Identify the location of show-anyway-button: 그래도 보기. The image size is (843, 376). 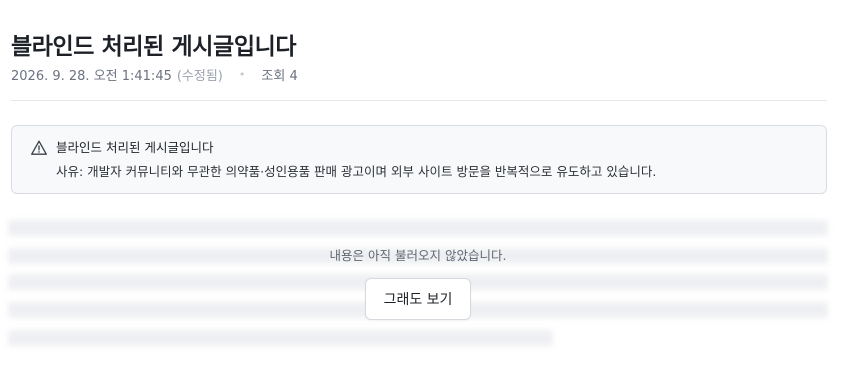
(418, 299).